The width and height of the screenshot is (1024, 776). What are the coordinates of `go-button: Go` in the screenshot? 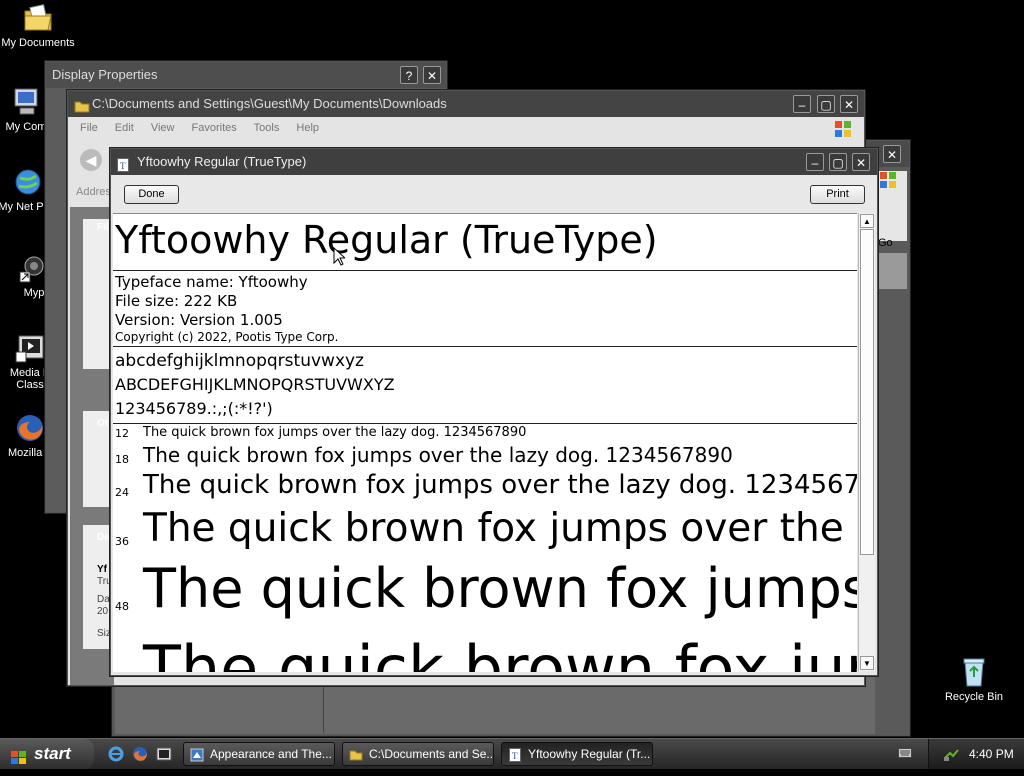 It's located at (885, 243).